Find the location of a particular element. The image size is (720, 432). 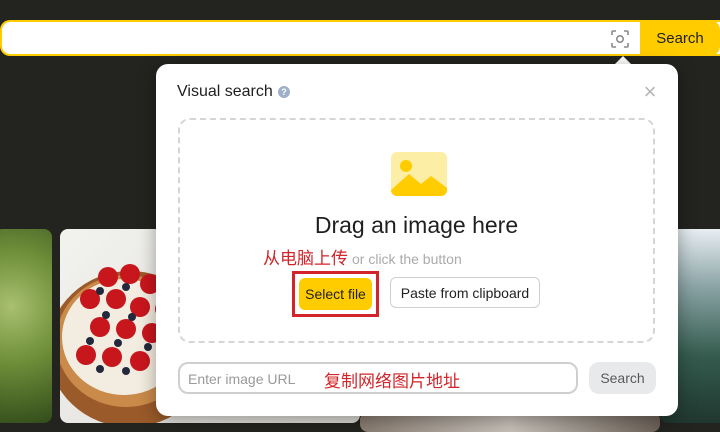

upload-annotation: 从电脑上传 is located at coordinates (305, 258).